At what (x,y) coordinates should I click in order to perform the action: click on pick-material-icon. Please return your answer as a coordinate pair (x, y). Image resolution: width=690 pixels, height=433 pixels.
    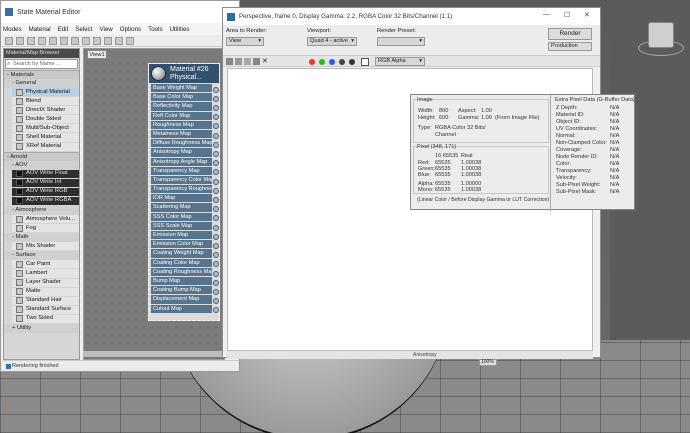
    Looking at the image, I should click on (20, 40).